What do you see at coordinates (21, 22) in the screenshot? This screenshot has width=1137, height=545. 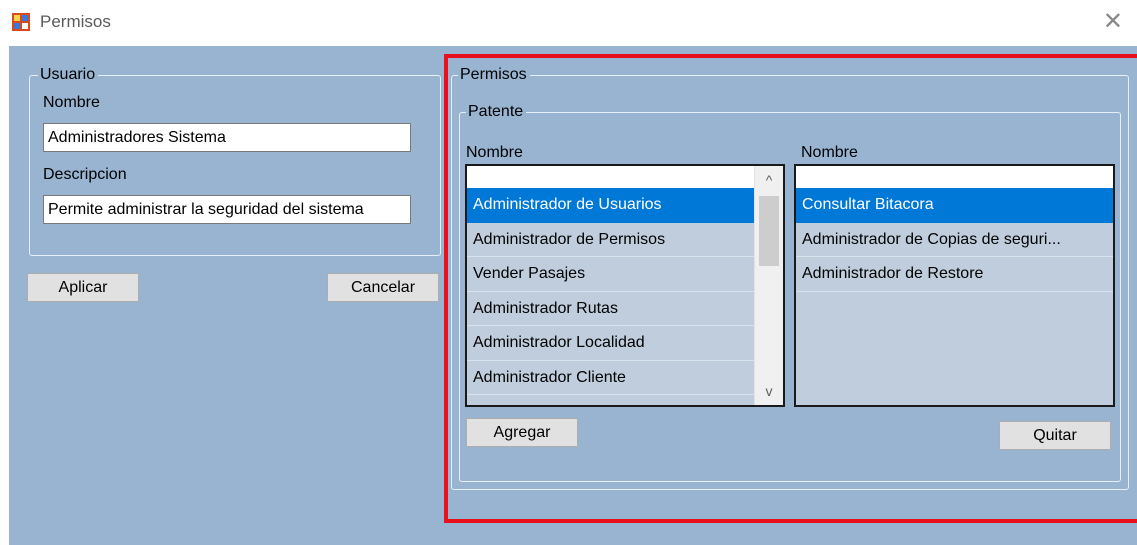 I see `app-window-icon` at bounding box center [21, 22].